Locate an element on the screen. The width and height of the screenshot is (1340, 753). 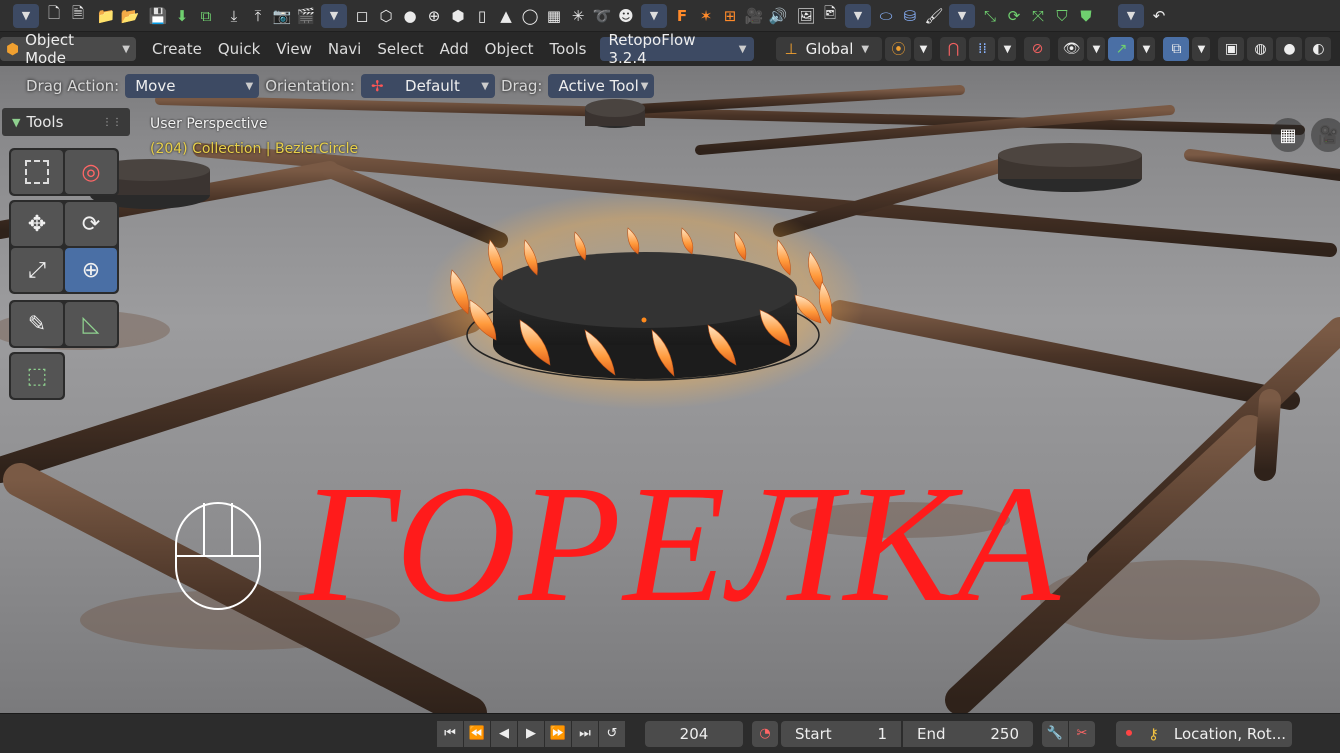
auto-keying-button: ⏺ is located at coordinates (1129, 733).